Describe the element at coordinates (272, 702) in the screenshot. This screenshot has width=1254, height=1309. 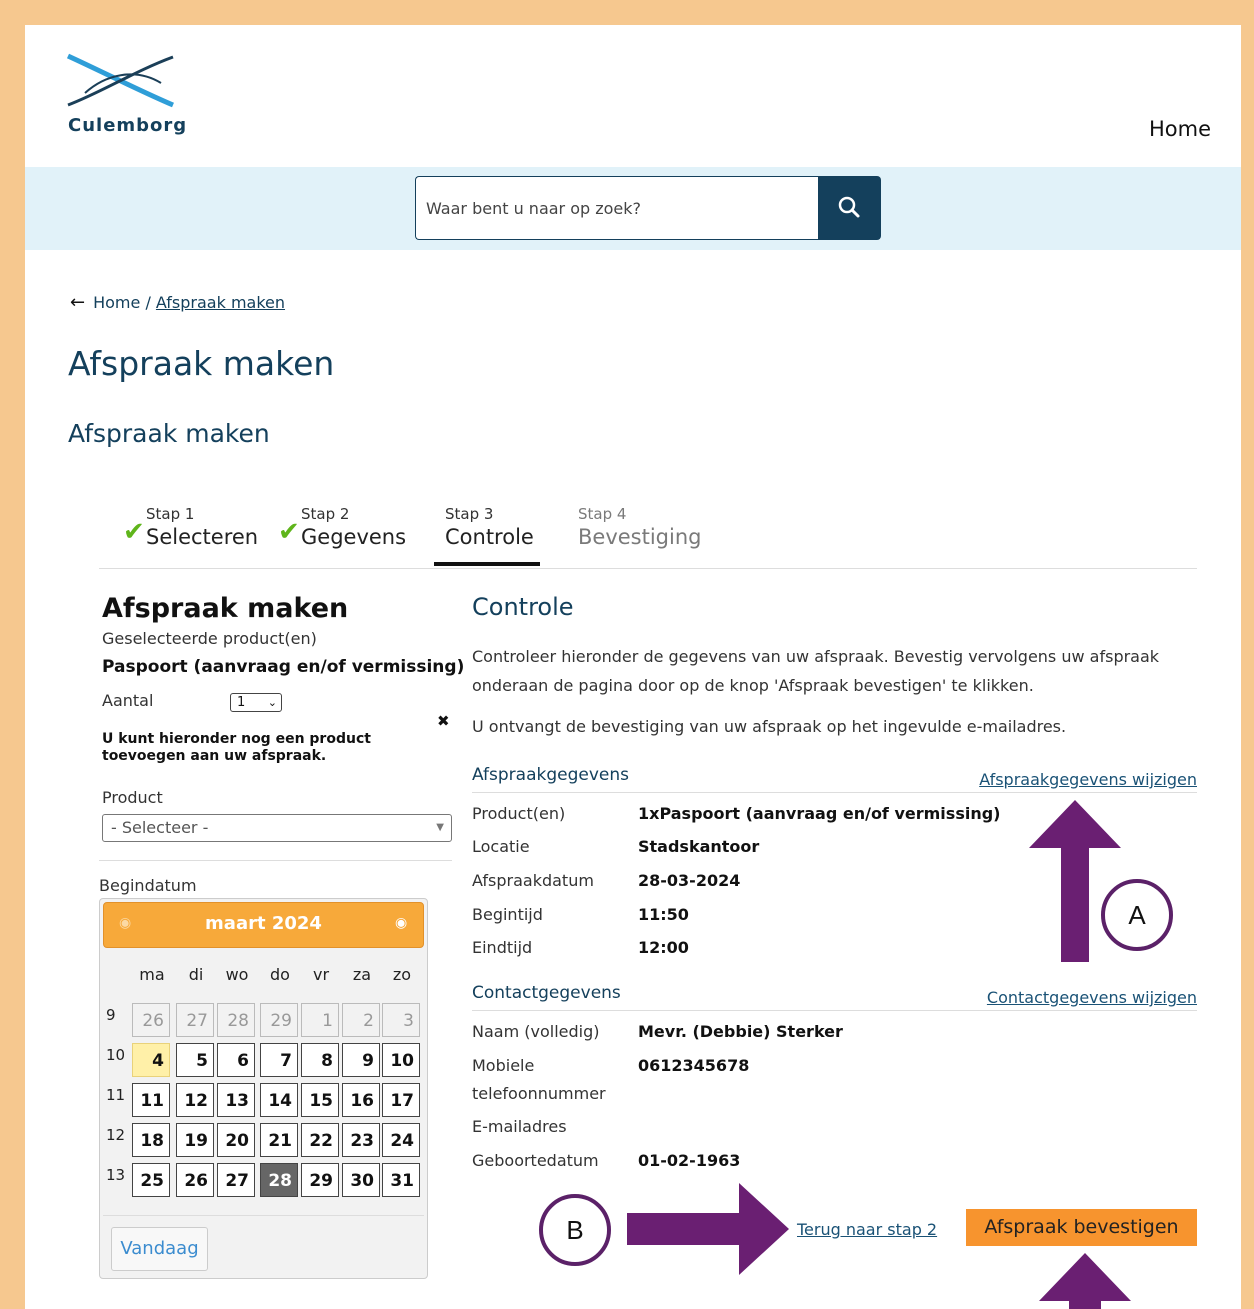
I see `chevron-down-icon: ⌄` at that location.